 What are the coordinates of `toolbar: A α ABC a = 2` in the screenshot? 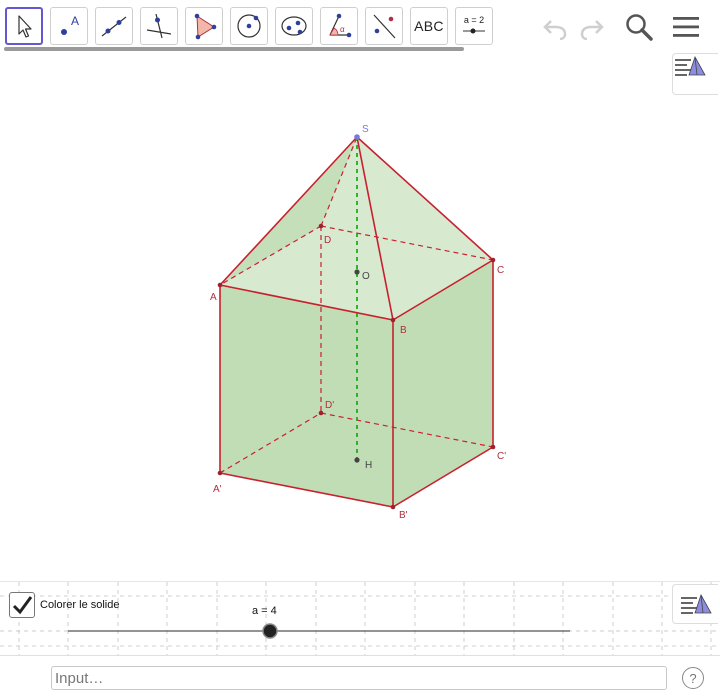 It's located at (360, 26).